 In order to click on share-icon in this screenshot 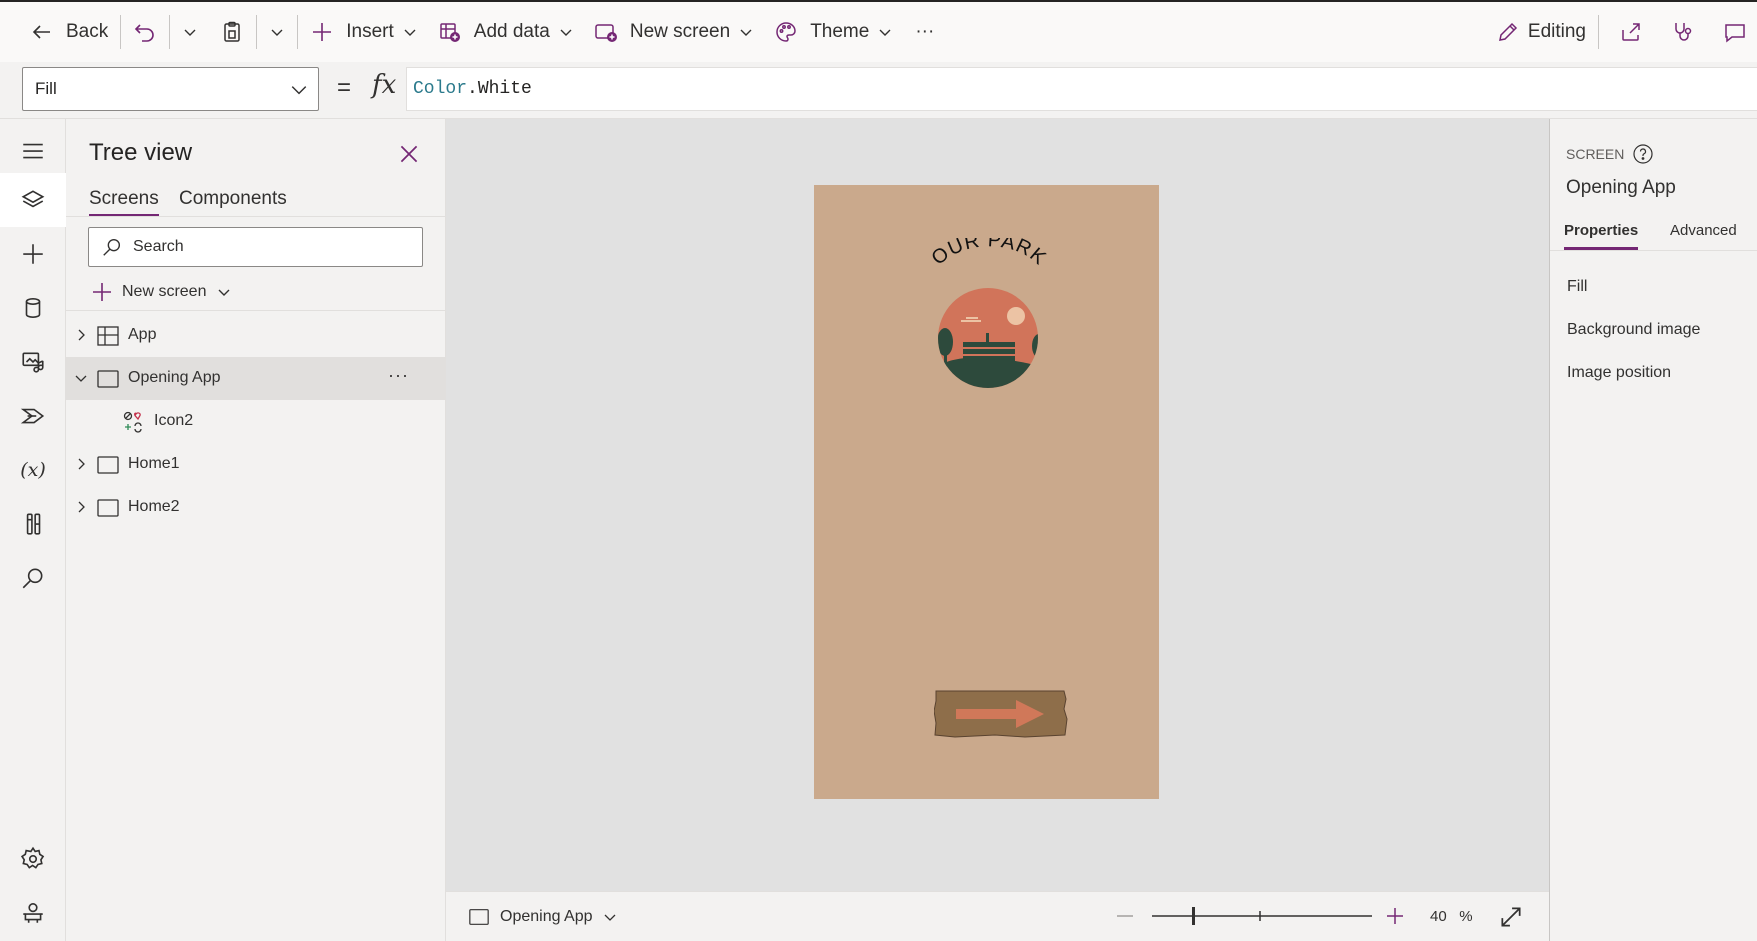, I will do `click(1631, 32)`.